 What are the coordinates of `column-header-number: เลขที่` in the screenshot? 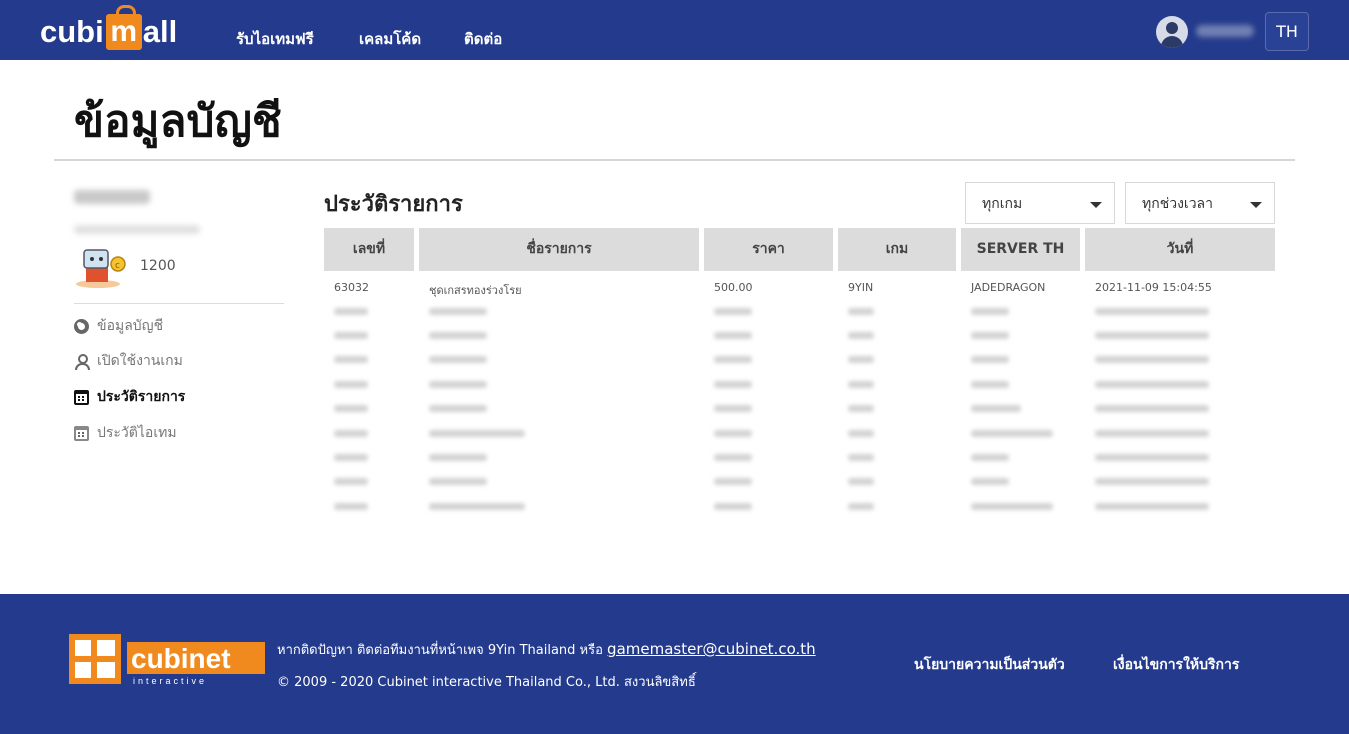 It's located at (369, 249).